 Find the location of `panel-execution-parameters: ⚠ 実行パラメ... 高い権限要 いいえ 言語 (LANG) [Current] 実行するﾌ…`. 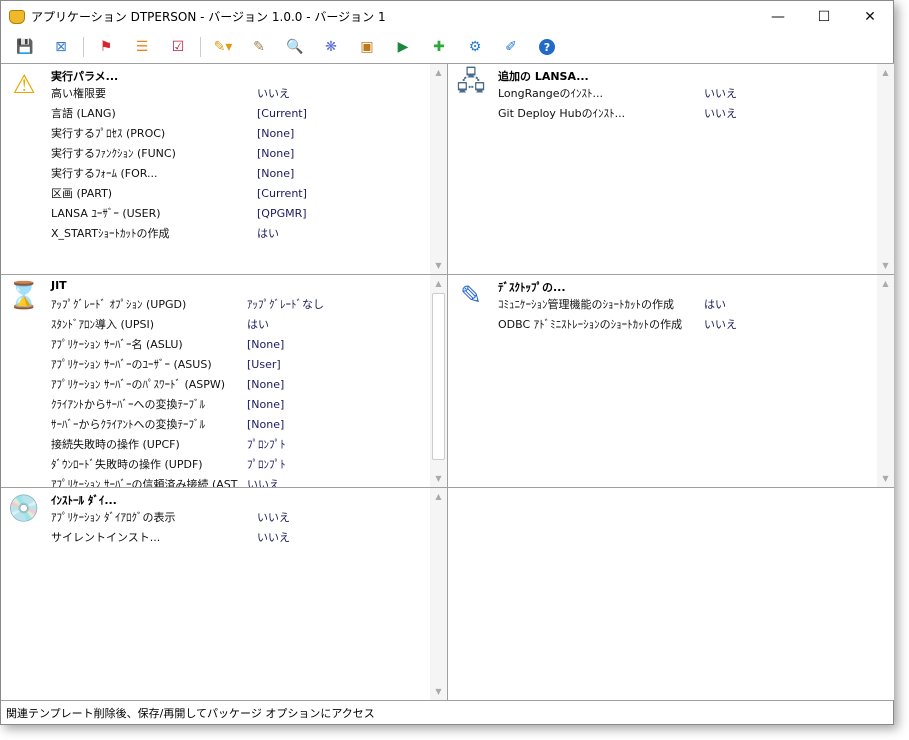

panel-execution-parameters: ⚠ 実行パラメ... 高い権限要 いいえ 言語 (LANG) [Current] 実行するﾌ… is located at coordinates (224, 168).